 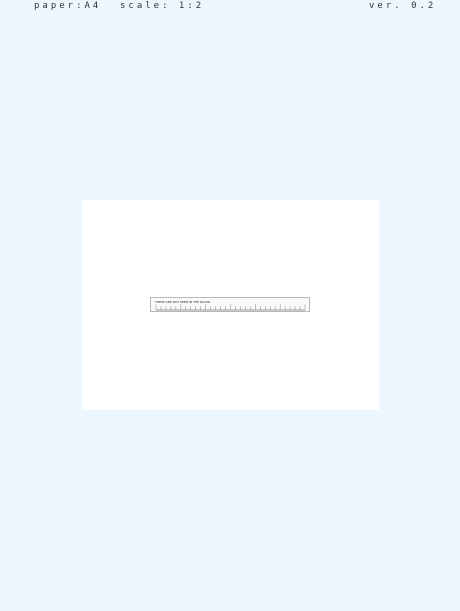 I want to click on ruler-ticks, so click(x=230, y=307).